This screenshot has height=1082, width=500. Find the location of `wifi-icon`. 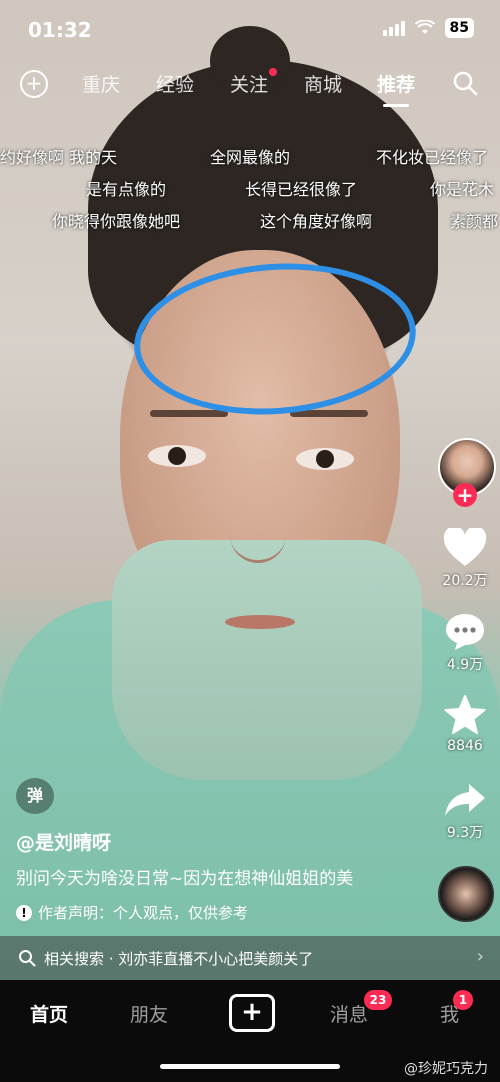

wifi-icon is located at coordinates (424, 27).